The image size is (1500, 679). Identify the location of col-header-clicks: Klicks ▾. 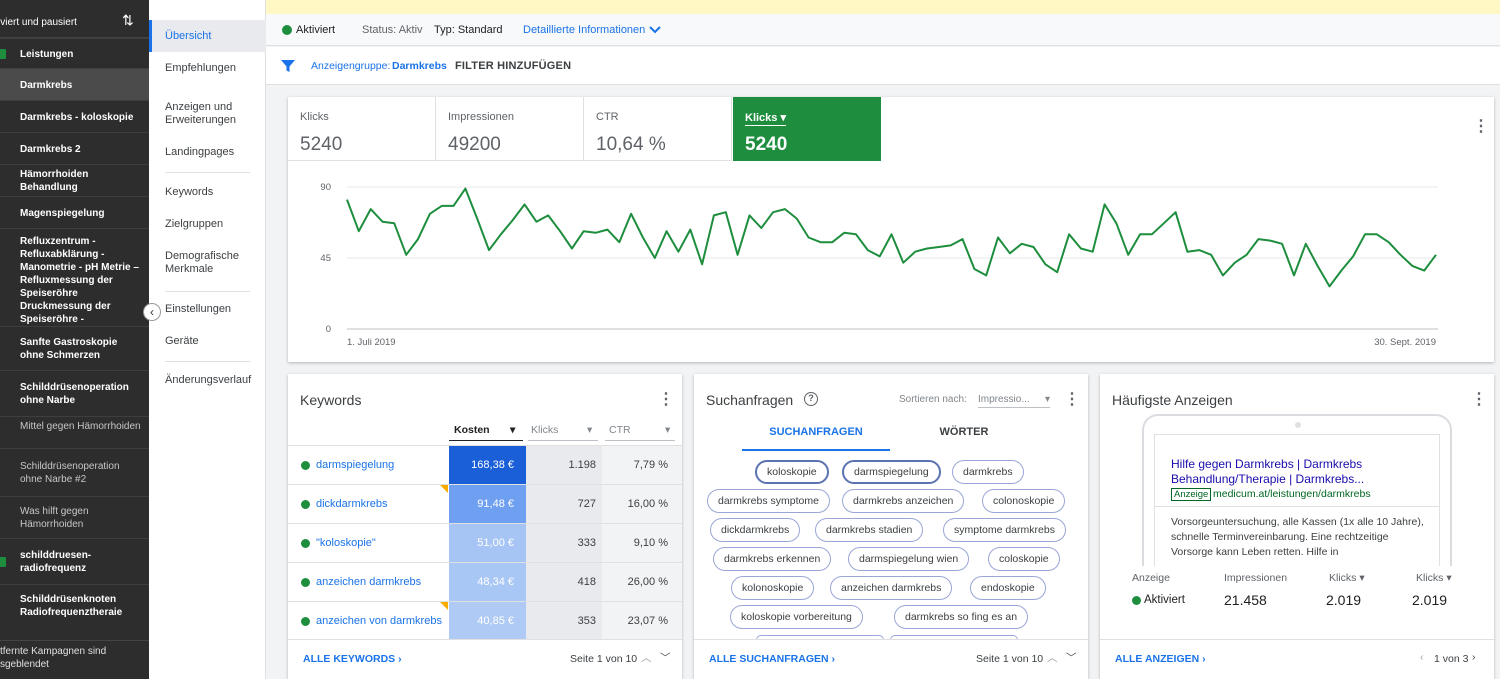
(561, 430).